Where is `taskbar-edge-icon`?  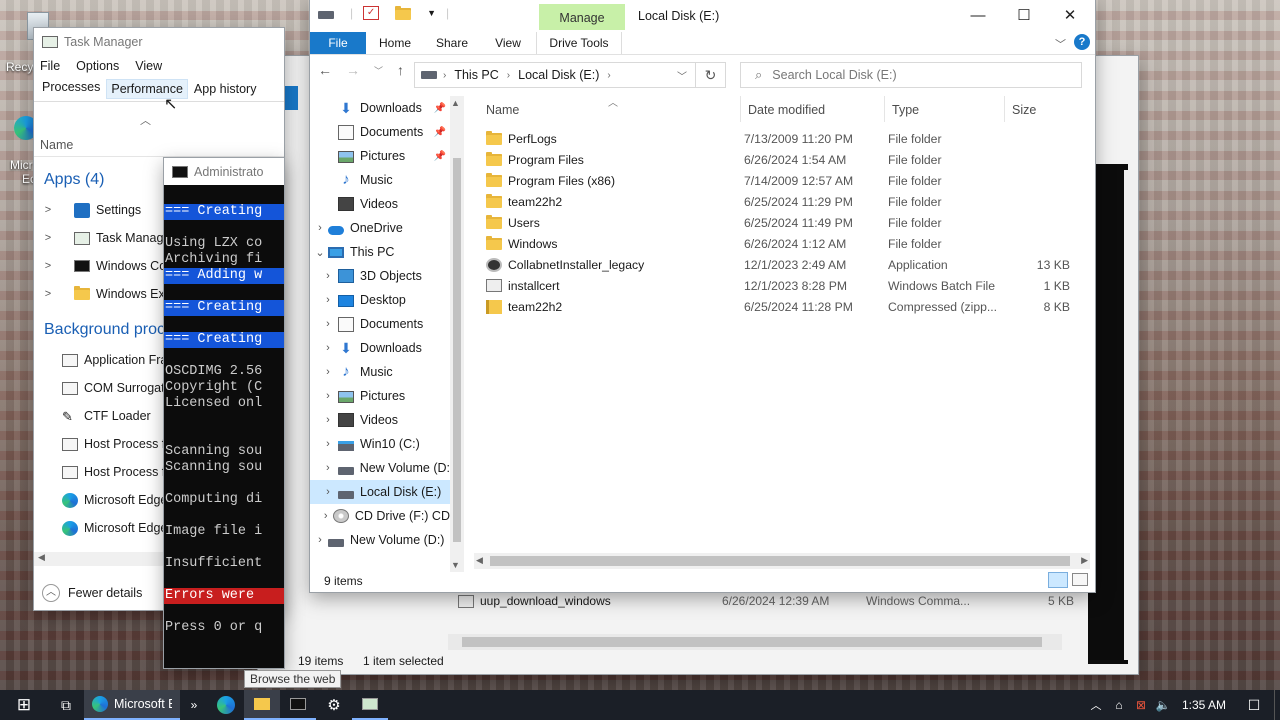 taskbar-edge-icon is located at coordinates (226, 705).